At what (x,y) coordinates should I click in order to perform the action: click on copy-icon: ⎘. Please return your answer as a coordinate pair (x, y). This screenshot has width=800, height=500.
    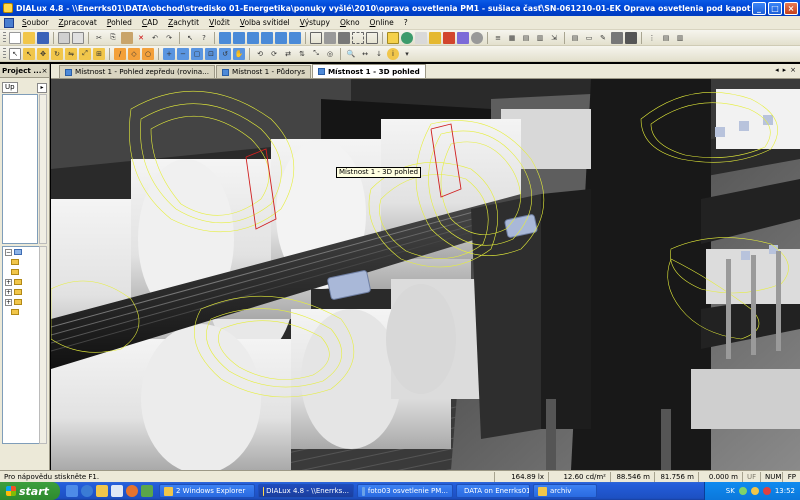
    Looking at the image, I should click on (113, 38).